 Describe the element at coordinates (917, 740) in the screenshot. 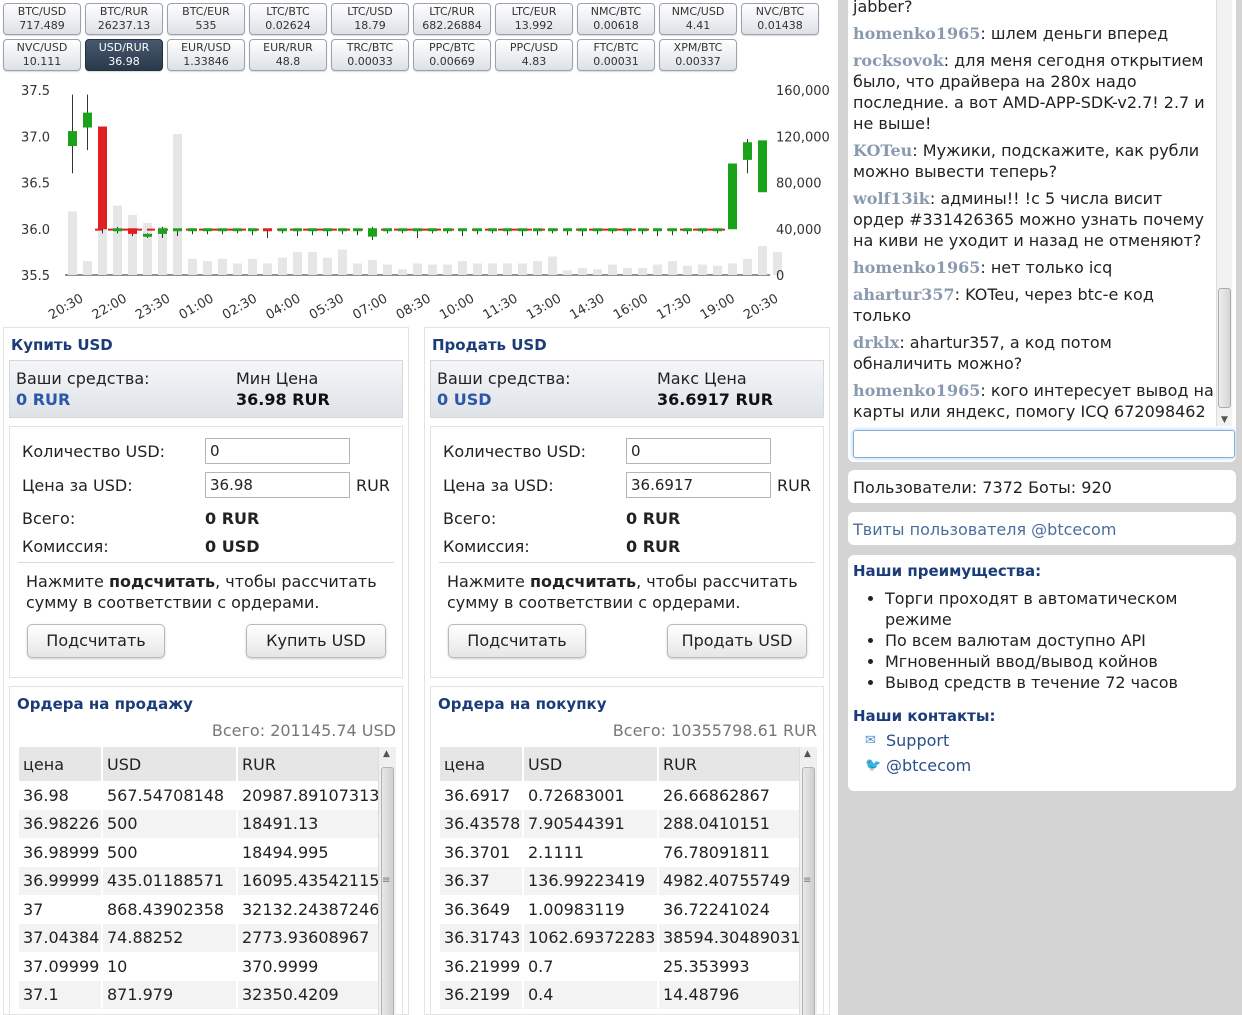

I see `support-label: Support` at that location.